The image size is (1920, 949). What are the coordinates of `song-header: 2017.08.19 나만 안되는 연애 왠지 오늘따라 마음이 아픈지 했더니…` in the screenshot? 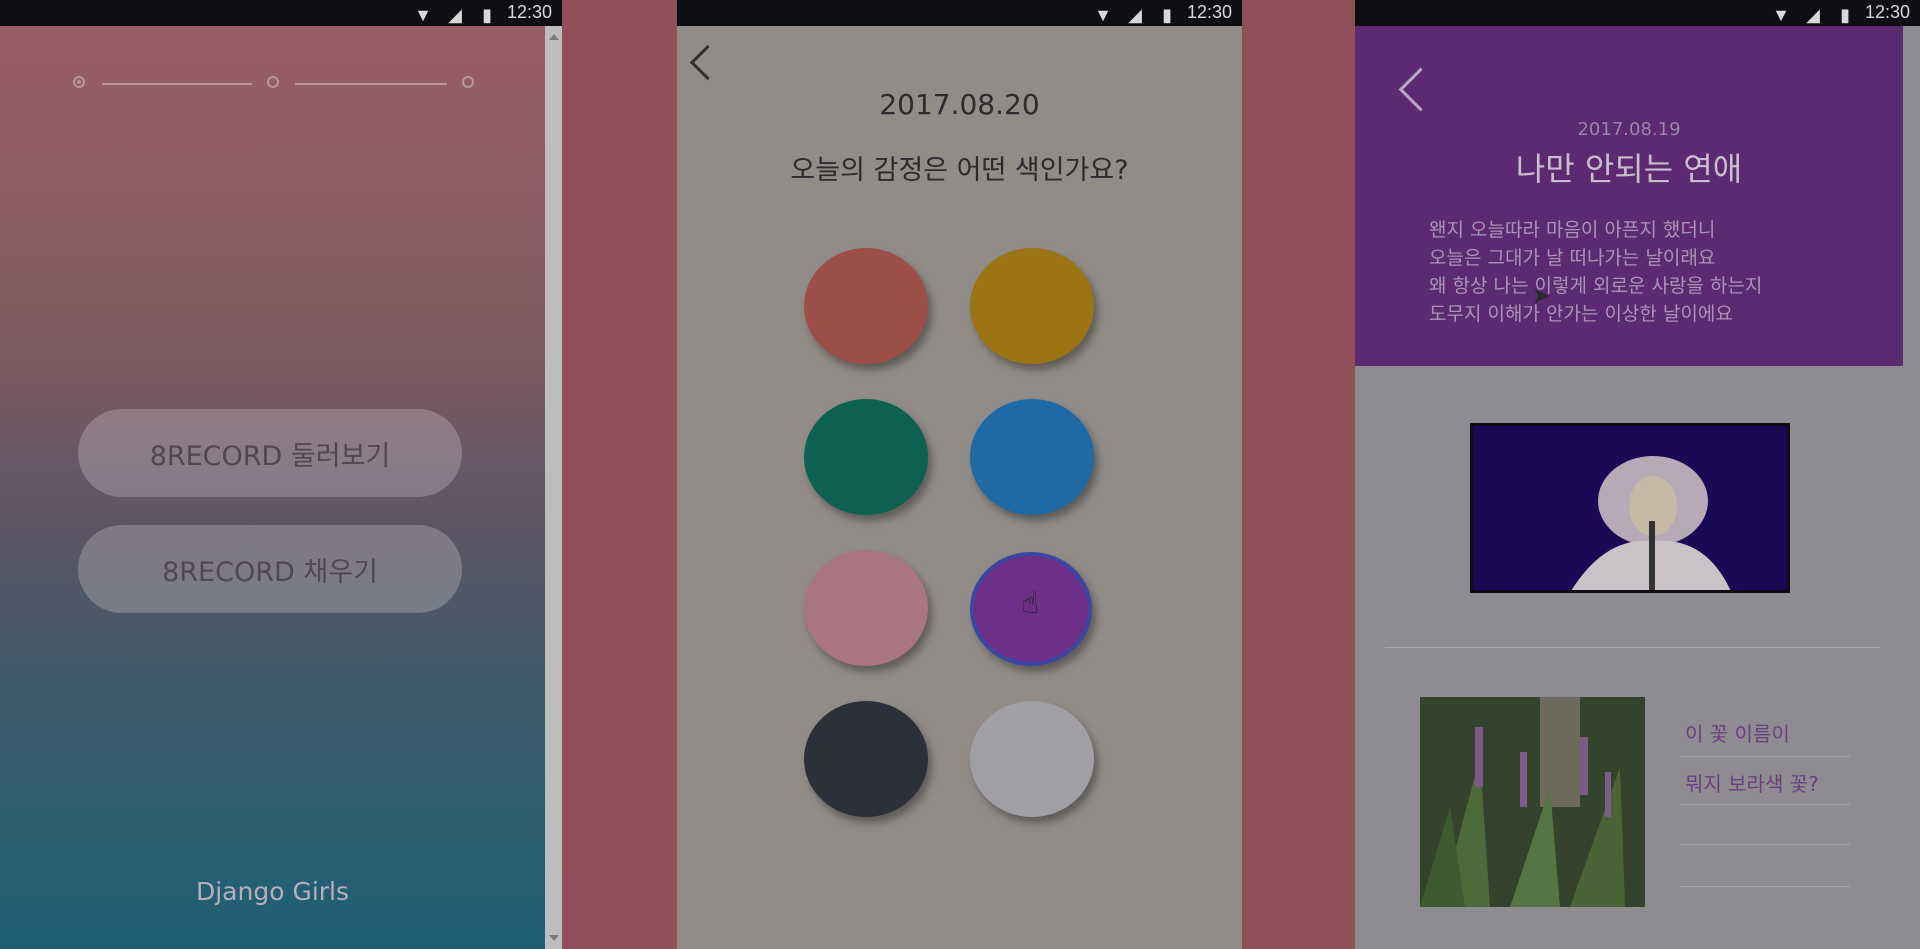 It's located at (1629, 196).